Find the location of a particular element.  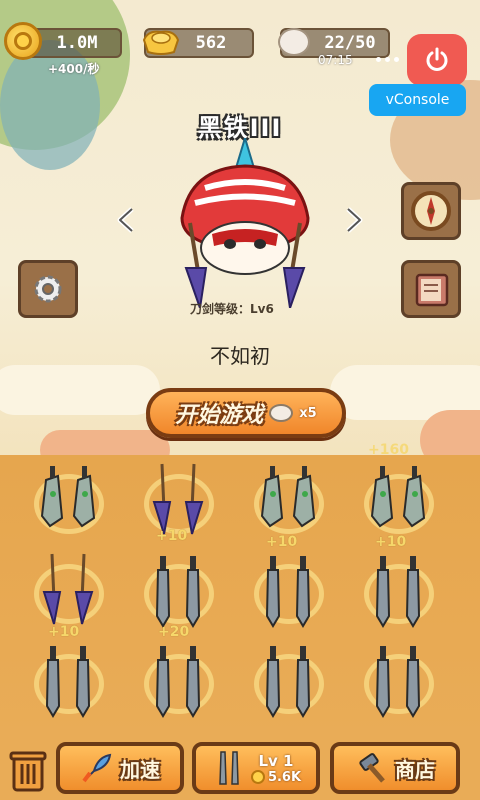

income-bonus-popup: +20 is located at coordinates (174, 632).